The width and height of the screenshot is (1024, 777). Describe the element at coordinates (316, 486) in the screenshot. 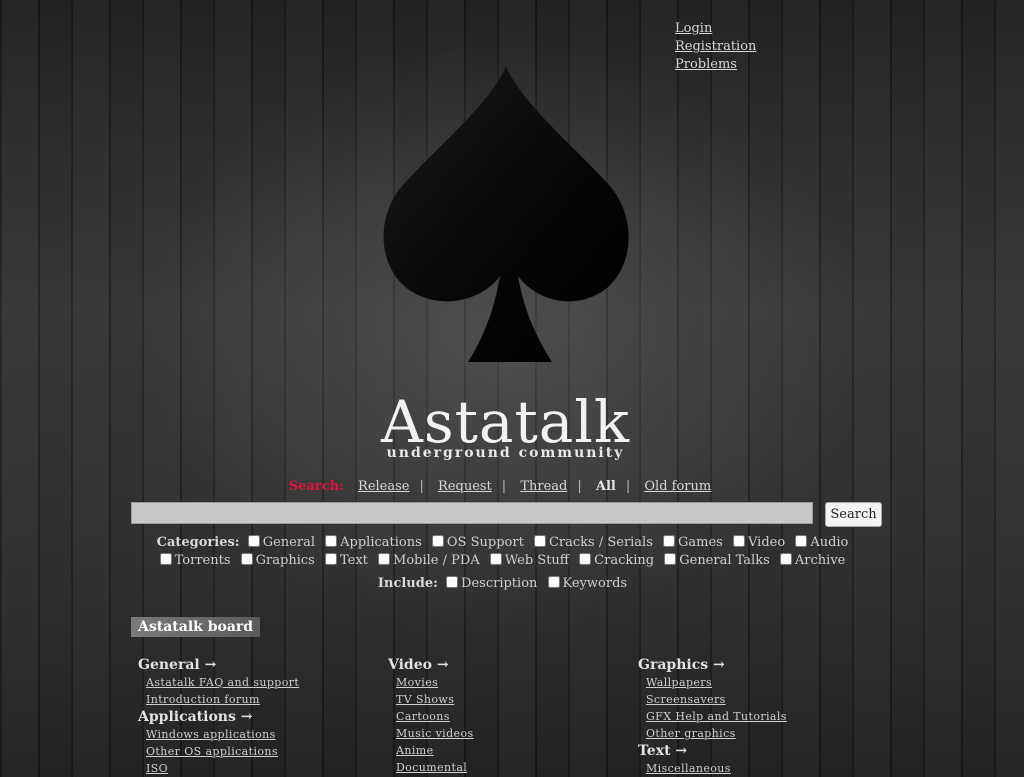

I see `search-label: Search:` at that location.